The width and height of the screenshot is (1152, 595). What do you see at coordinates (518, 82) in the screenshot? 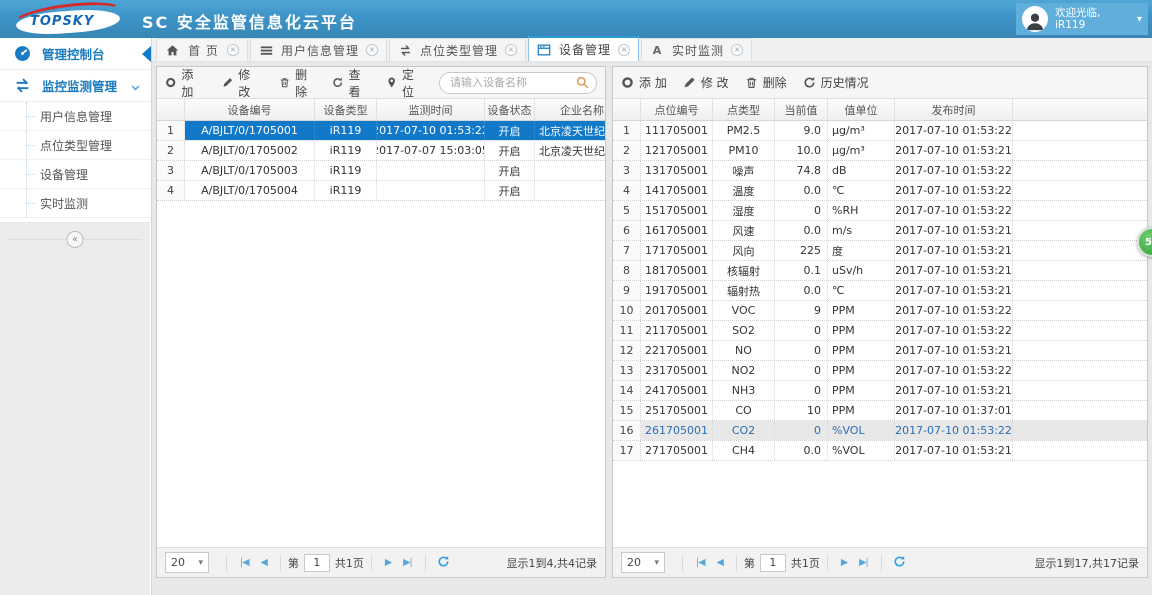
I see `search-input` at bounding box center [518, 82].